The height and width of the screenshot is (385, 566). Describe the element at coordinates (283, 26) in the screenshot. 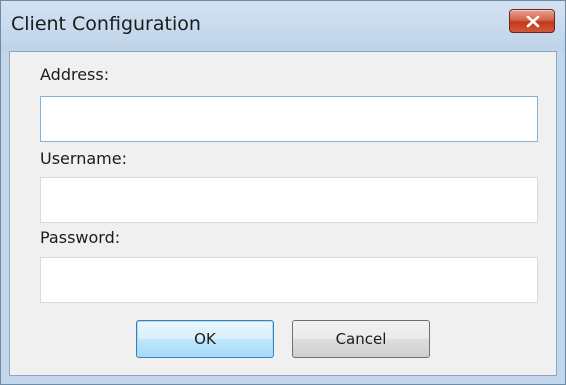

I see `title-bar: Client Configuration` at that location.